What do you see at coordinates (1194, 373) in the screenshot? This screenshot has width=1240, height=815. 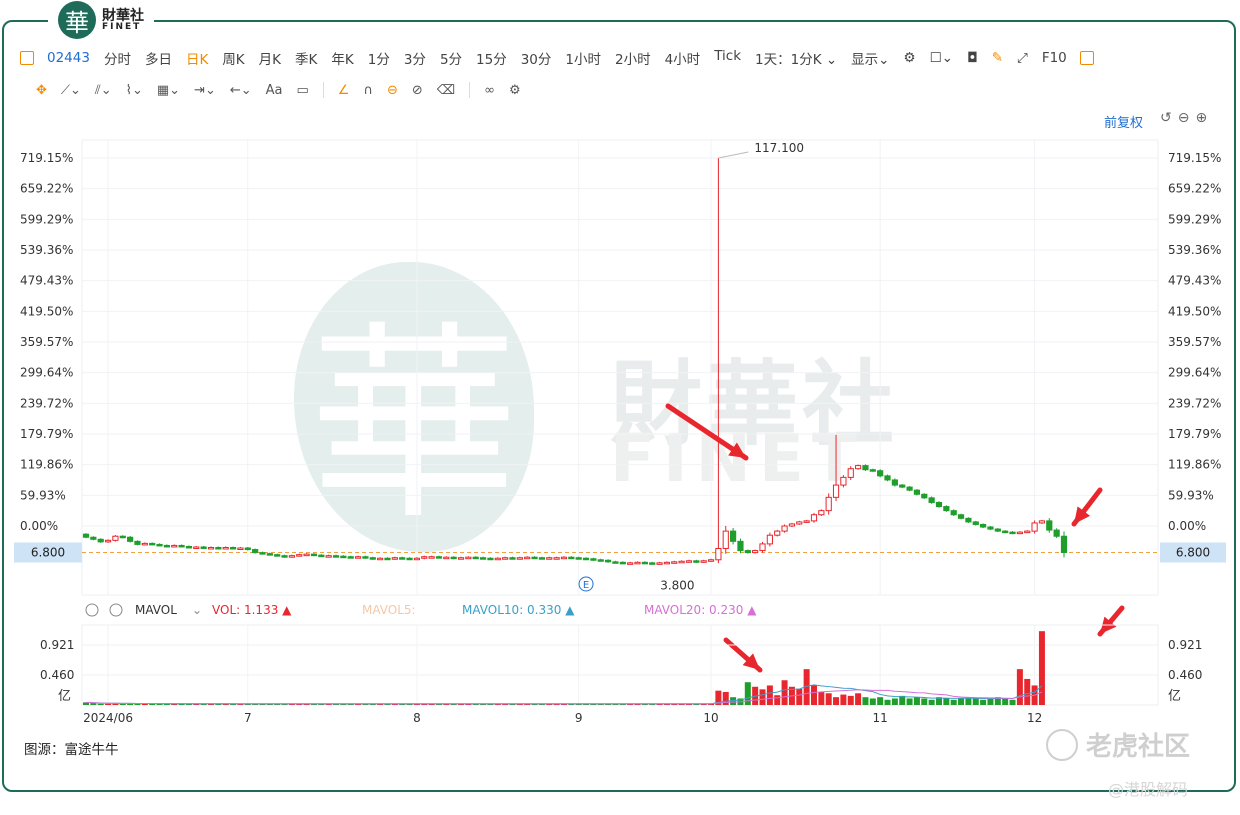 I see `price-axis-label-right: 299.64%` at bounding box center [1194, 373].